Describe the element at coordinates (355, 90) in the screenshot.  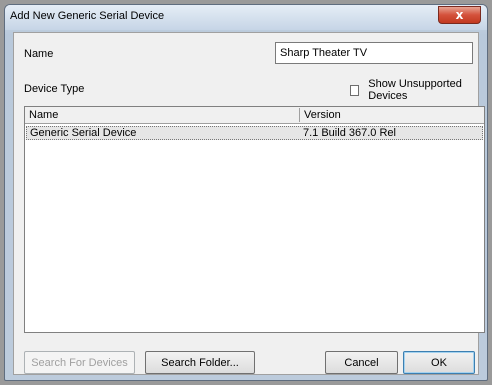
I see `checkbox-box` at that location.